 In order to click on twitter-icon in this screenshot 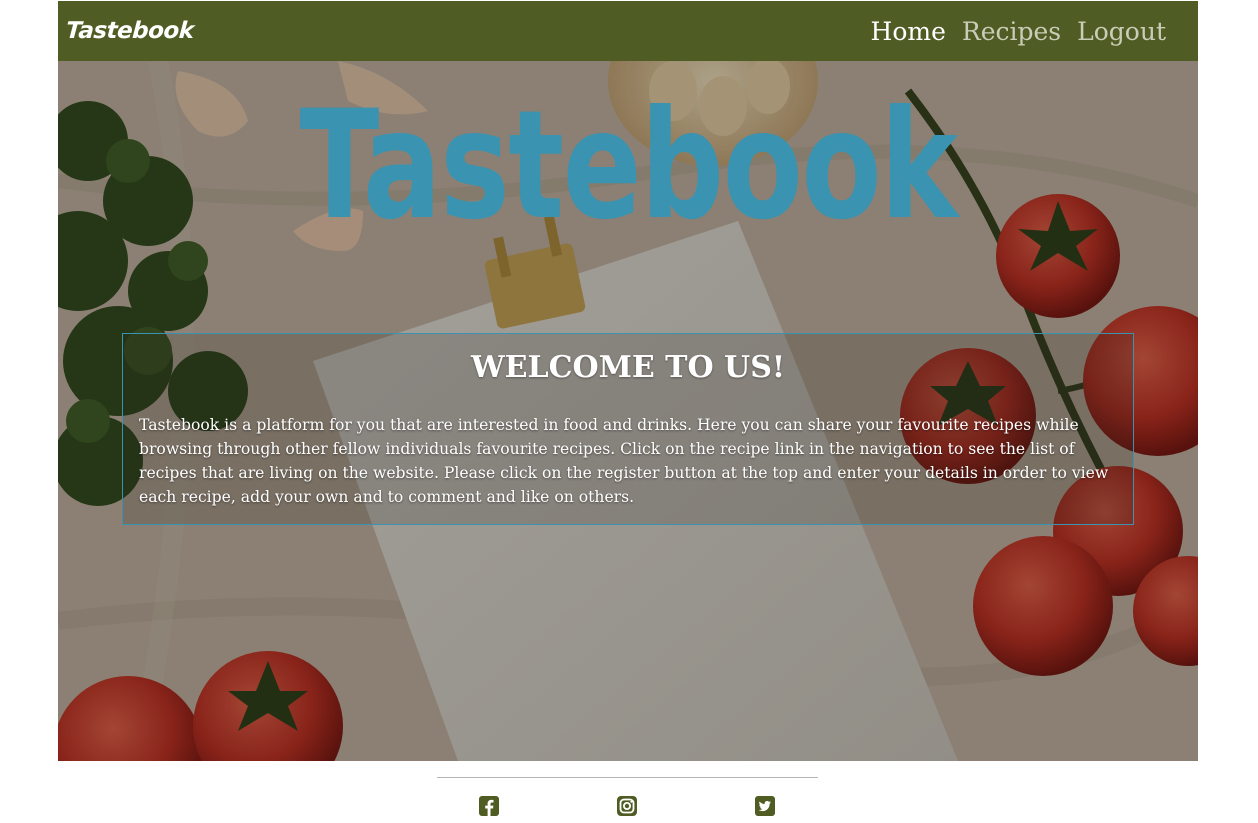, I will do `click(765, 806)`.